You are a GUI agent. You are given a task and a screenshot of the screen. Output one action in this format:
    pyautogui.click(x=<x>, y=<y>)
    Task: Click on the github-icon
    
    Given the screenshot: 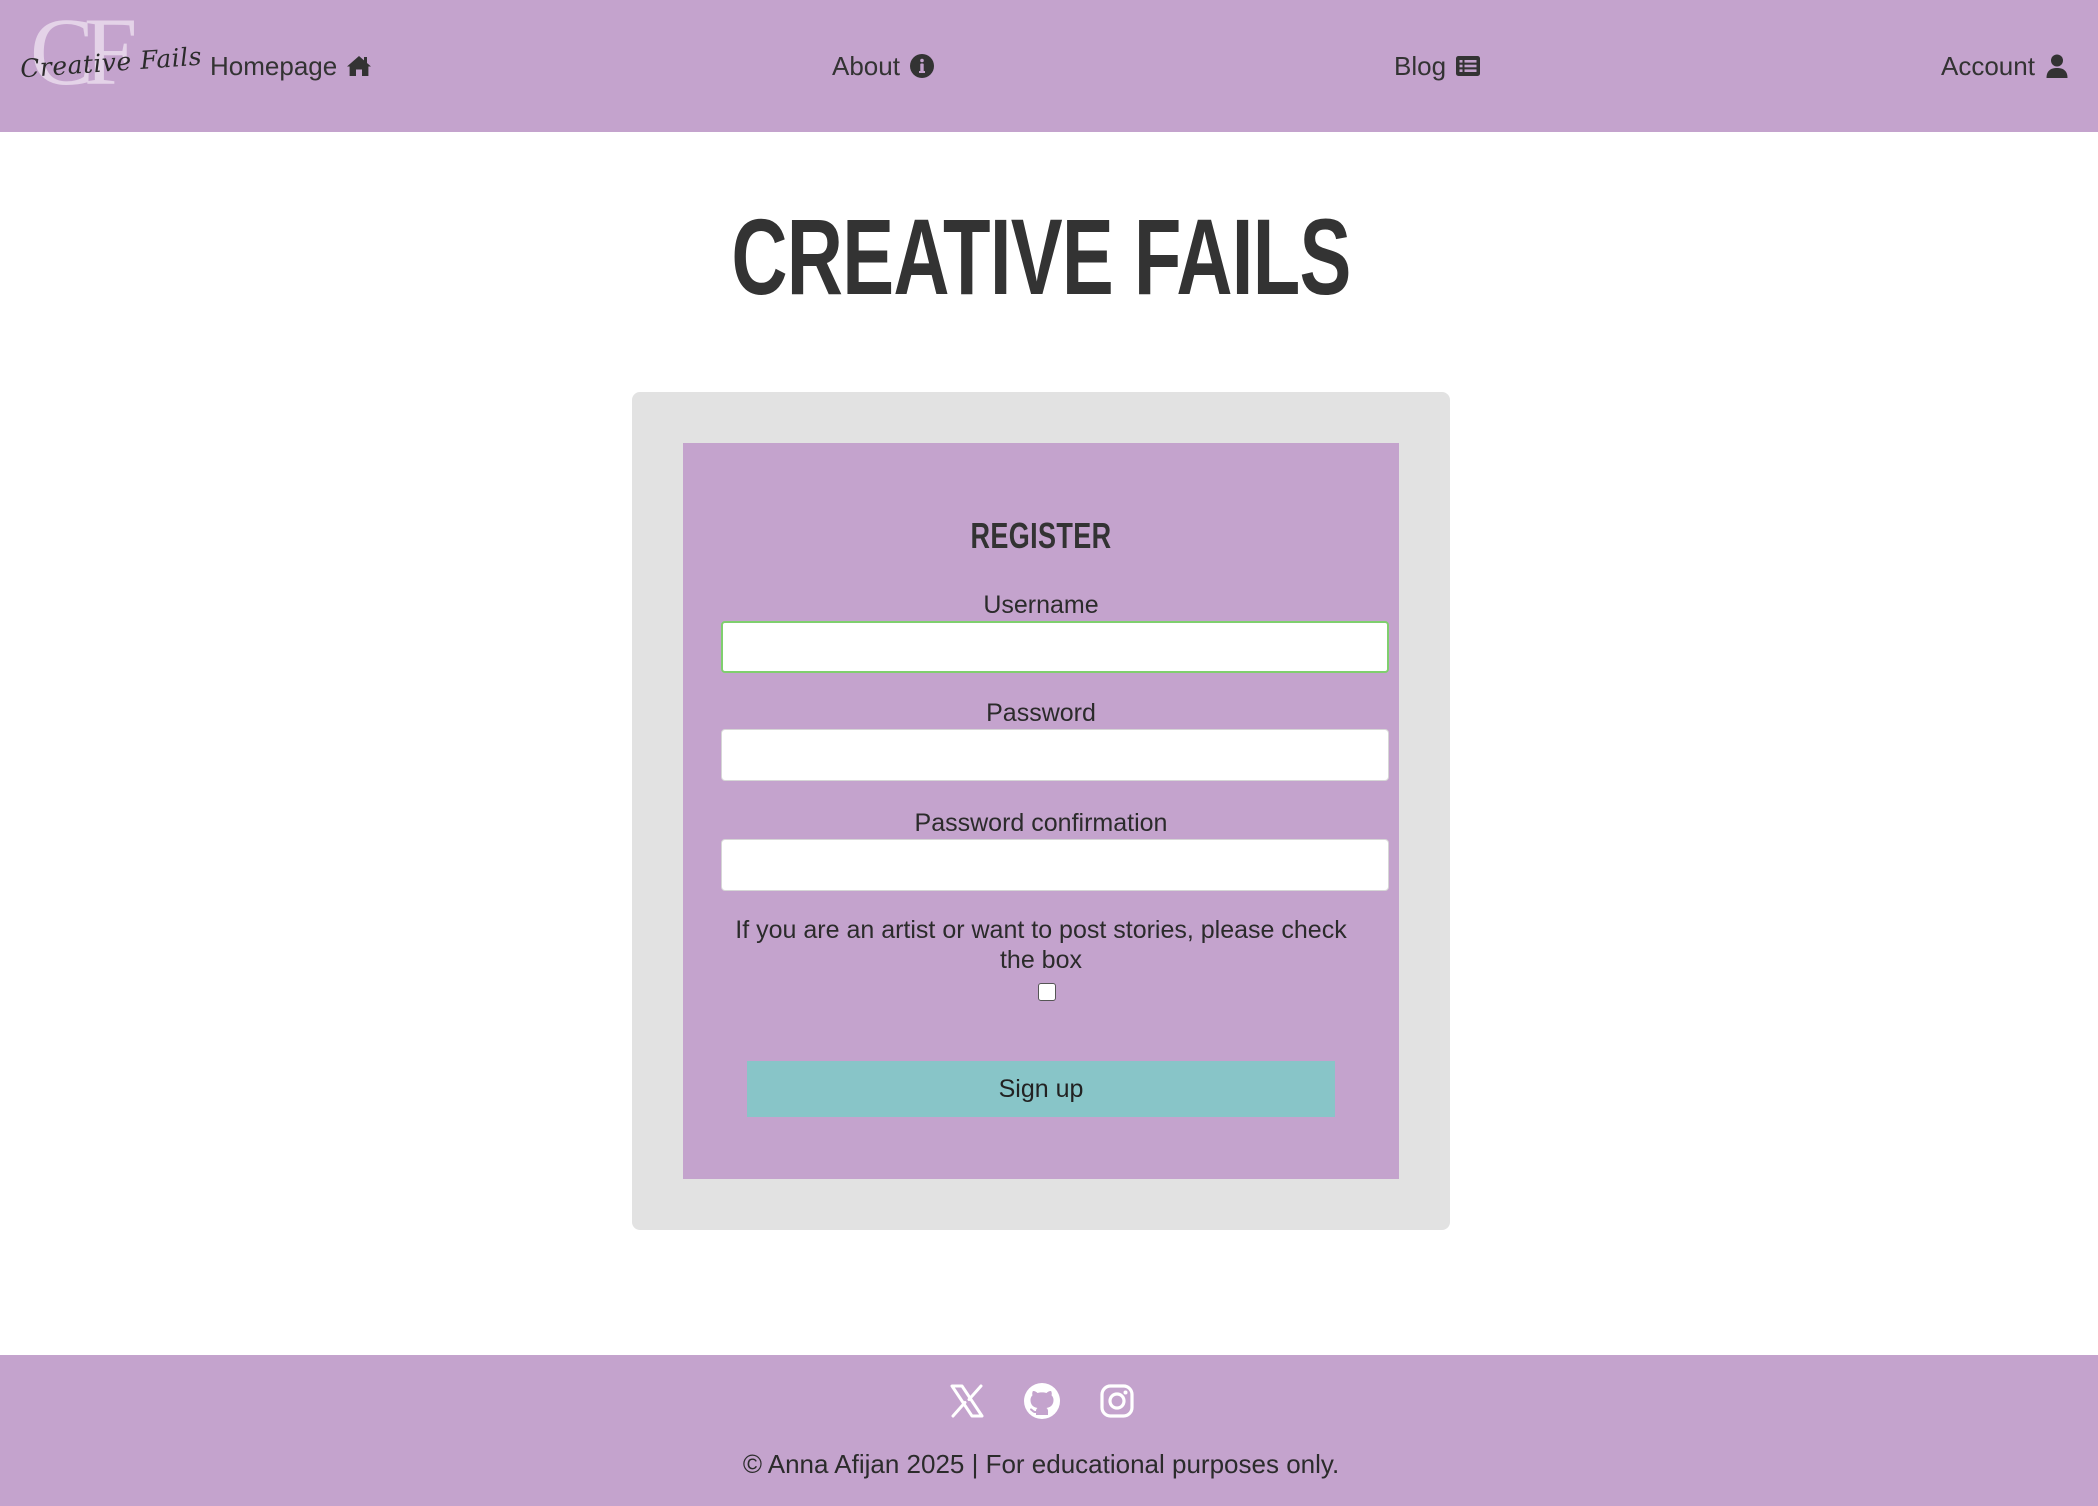 What is the action you would take?
    pyautogui.click(x=1042, y=1401)
    